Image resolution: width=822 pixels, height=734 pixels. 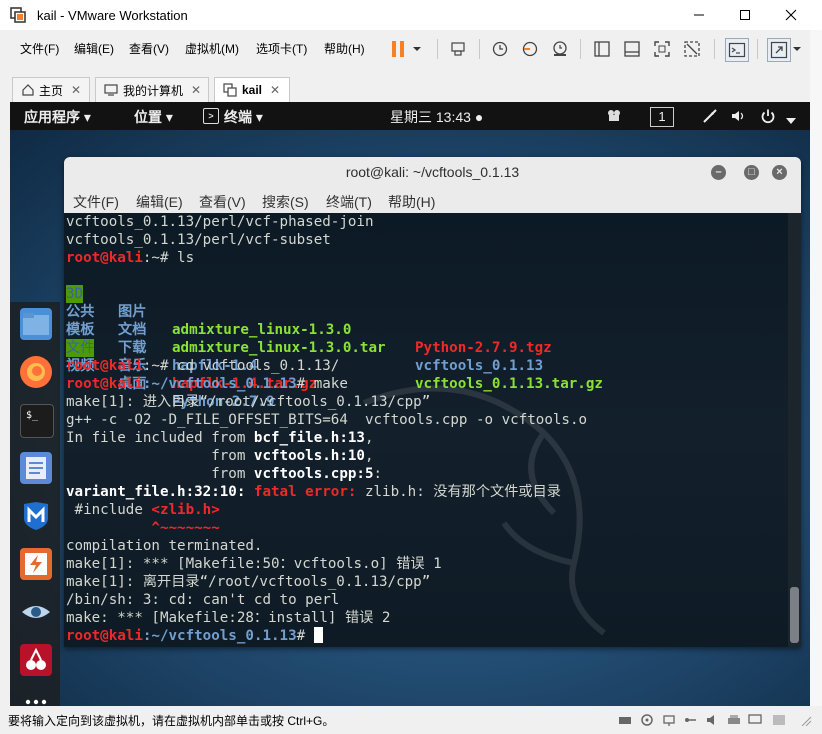 What do you see at coordinates (94, 48) in the screenshot?
I see `menu-edit: 编辑(E)` at bounding box center [94, 48].